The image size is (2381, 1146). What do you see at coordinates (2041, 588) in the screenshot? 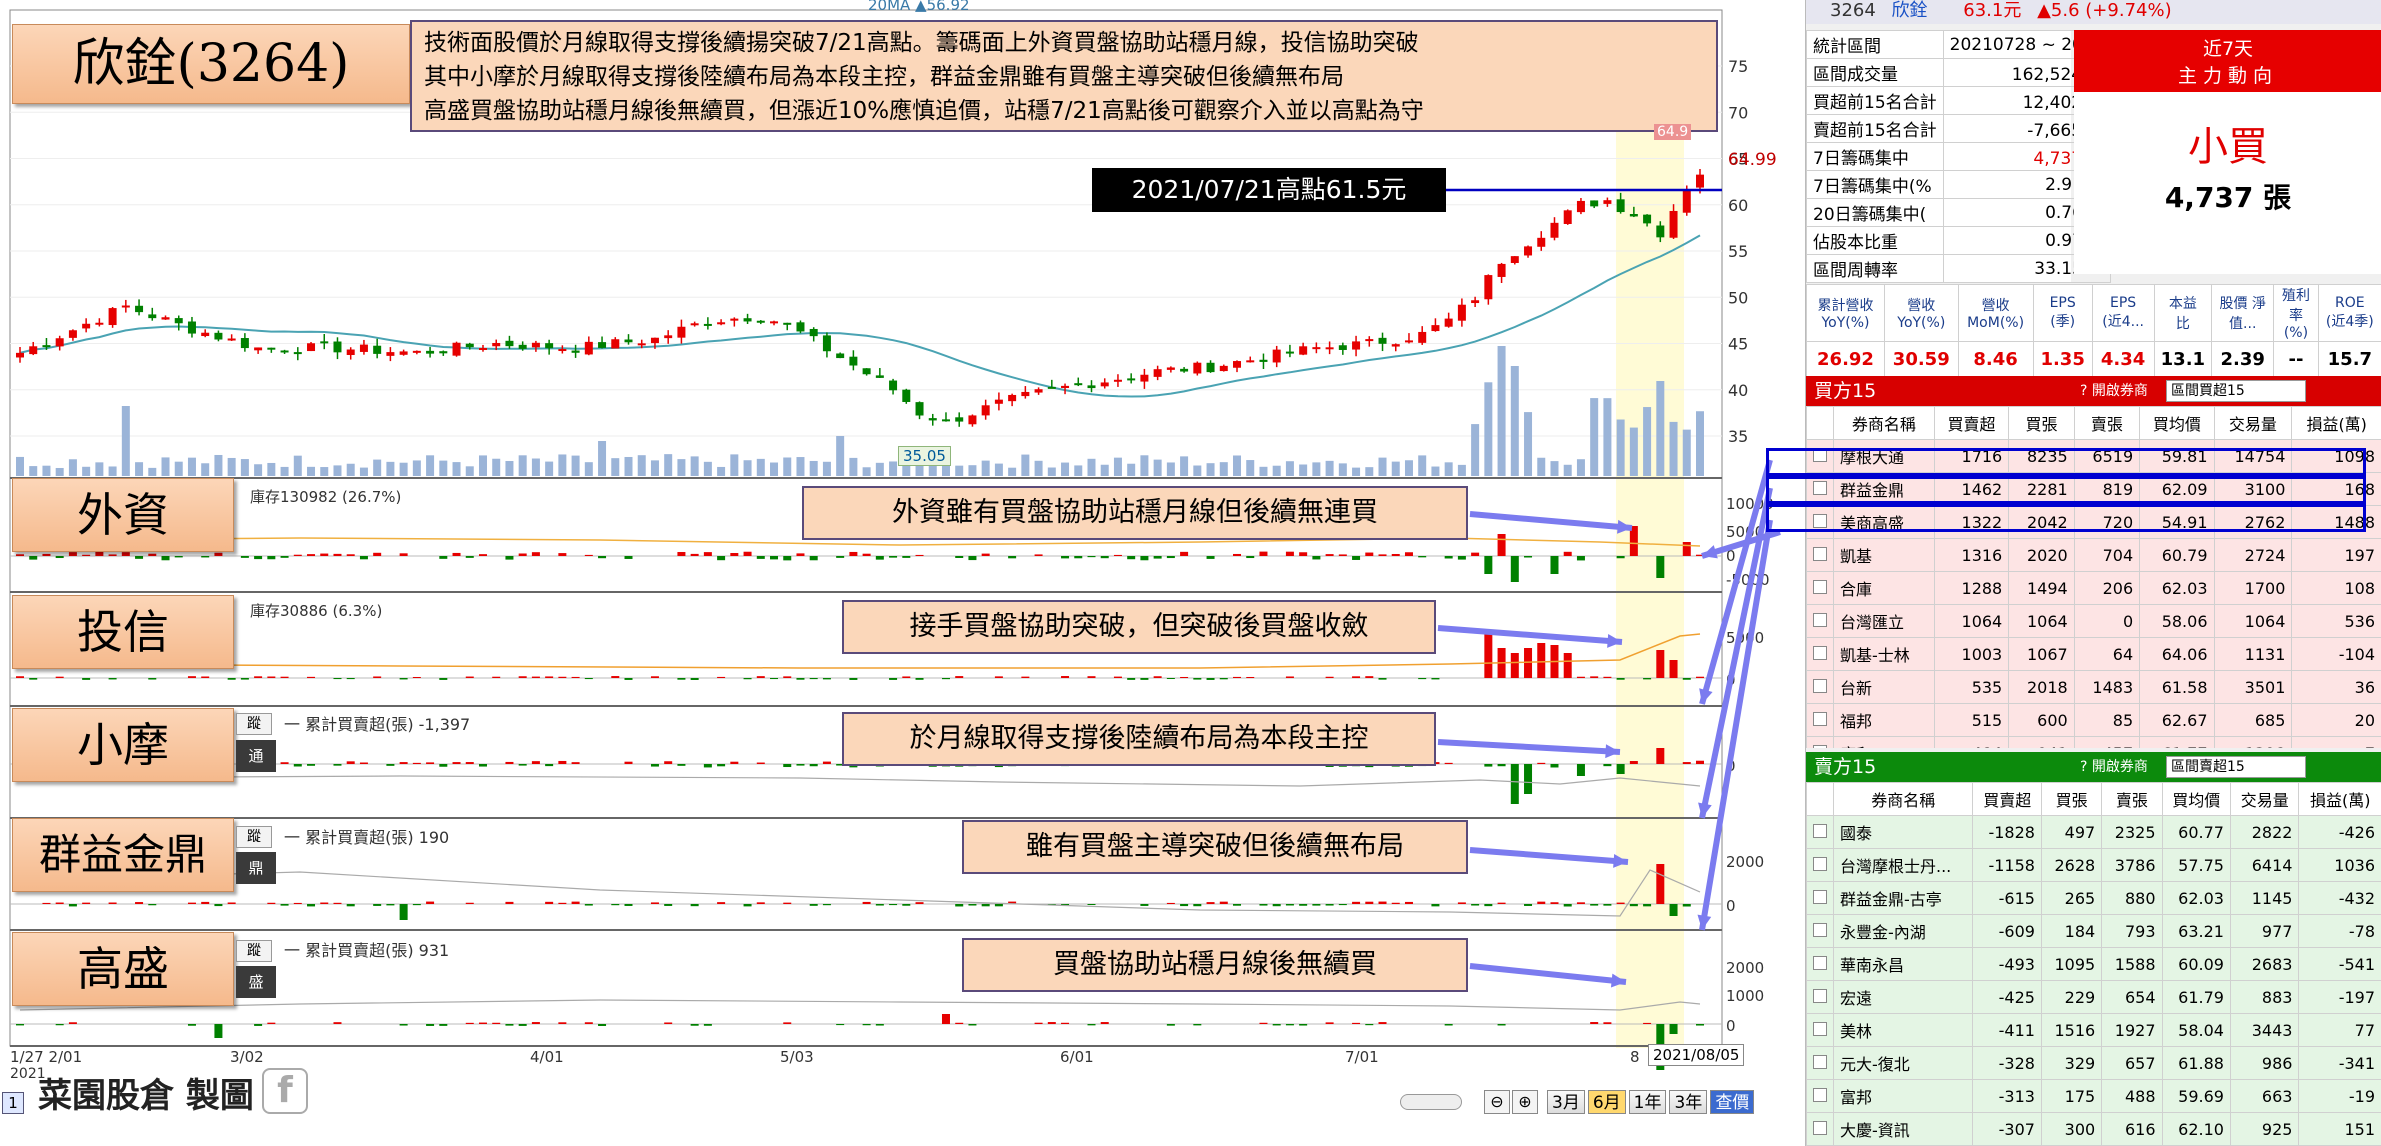
I see `broker-cell: 1494` at bounding box center [2041, 588].